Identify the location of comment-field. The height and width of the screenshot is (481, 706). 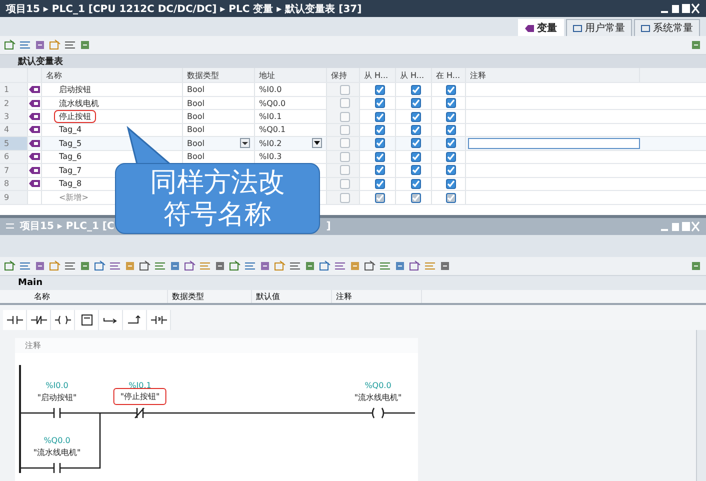
(554, 143).